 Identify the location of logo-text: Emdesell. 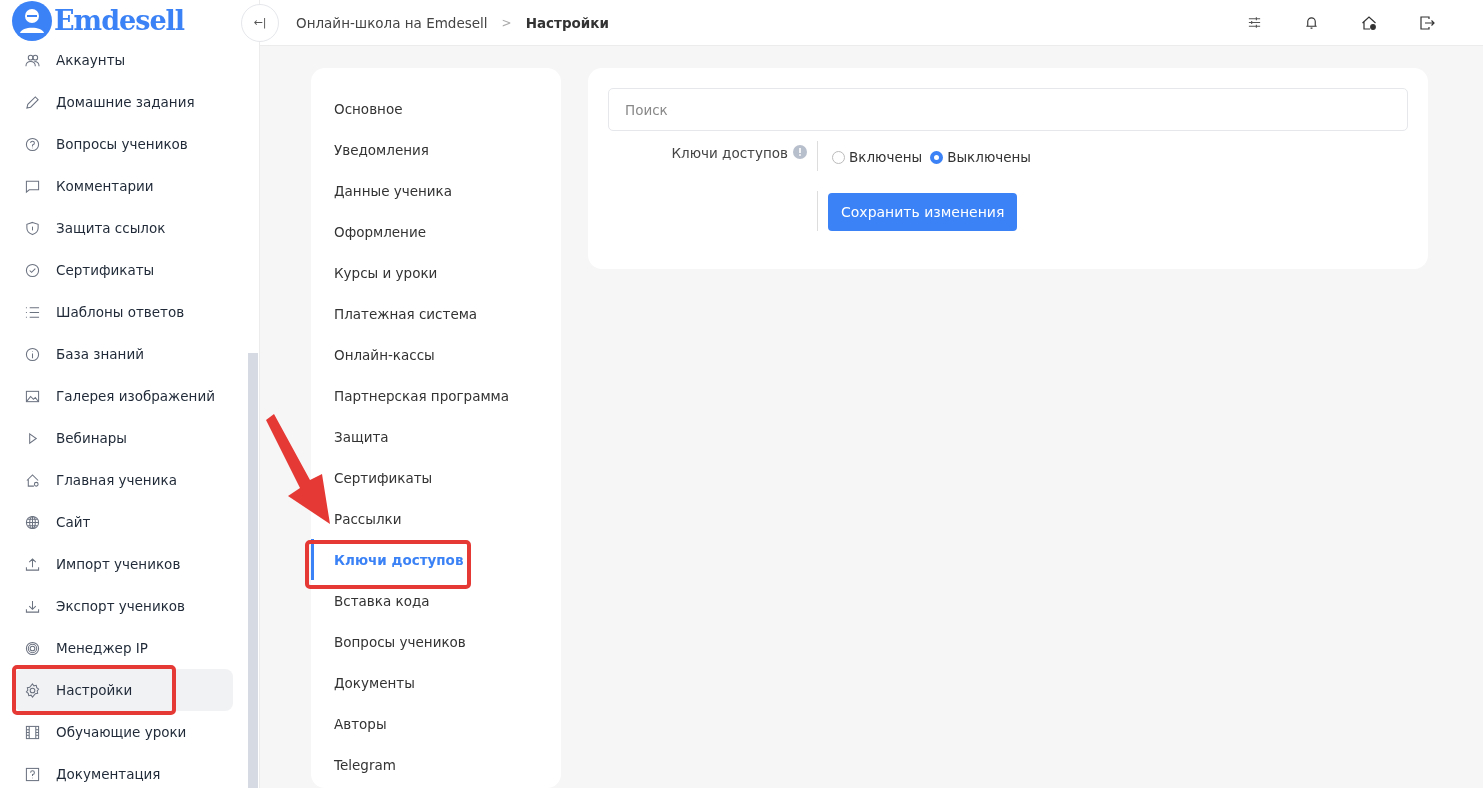
(119, 20).